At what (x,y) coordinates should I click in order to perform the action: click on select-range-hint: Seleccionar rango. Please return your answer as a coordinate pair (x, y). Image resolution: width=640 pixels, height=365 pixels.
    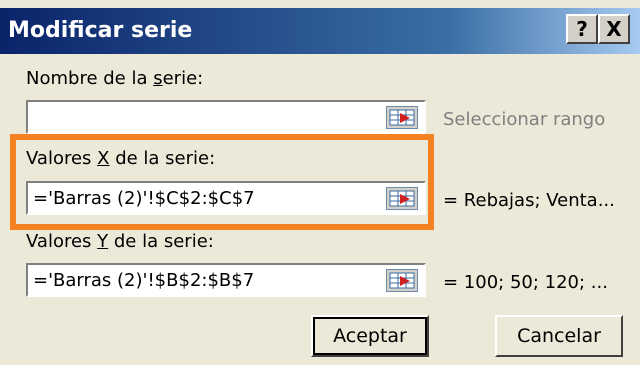
    Looking at the image, I should click on (524, 119).